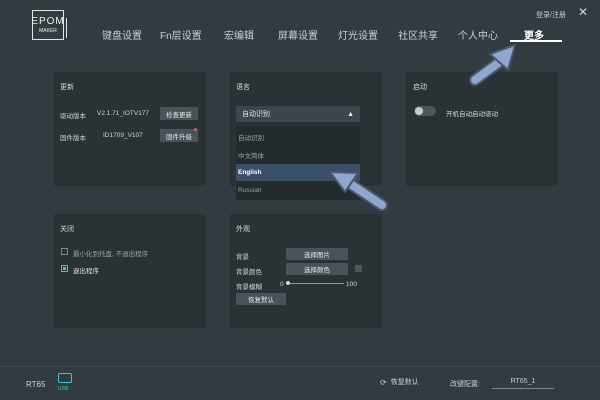  What do you see at coordinates (358, 191) in the screenshot?
I see `arrow-to-english-option` at bounding box center [358, 191].